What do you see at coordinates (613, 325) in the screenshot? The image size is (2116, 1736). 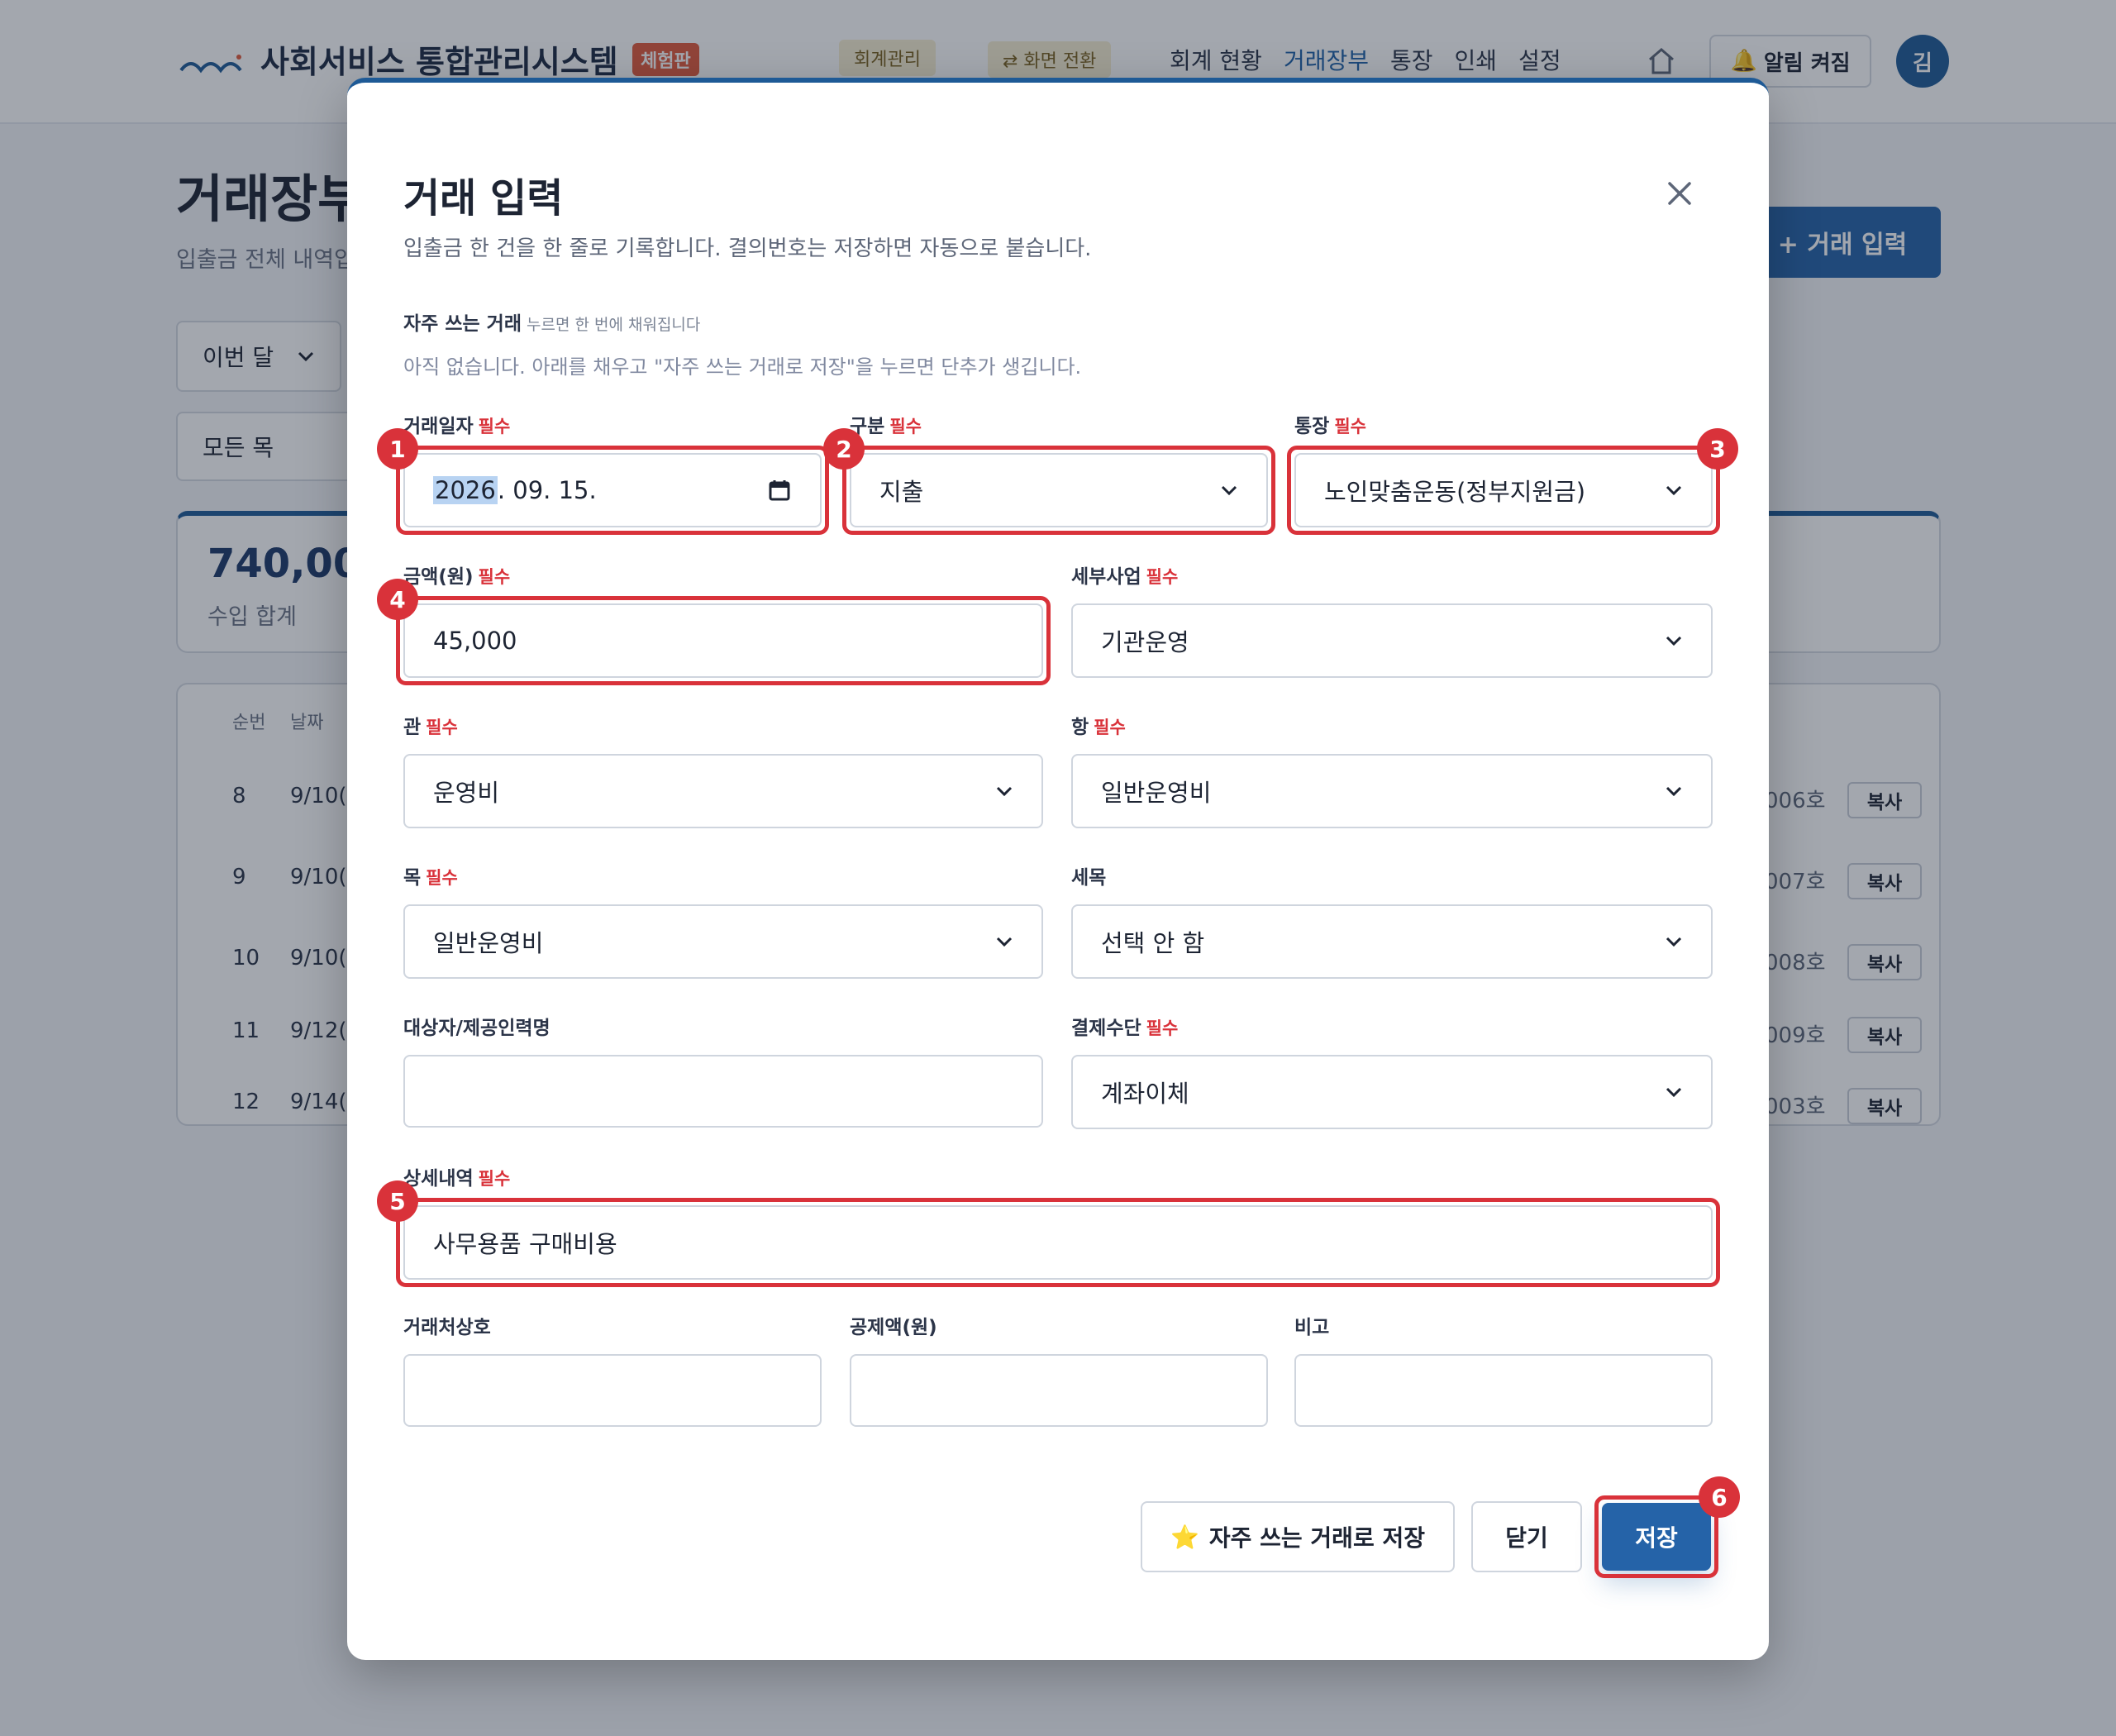 I see `favorites-hint: 누르면 한 번에 채워집니다` at bounding box center [613, 325].